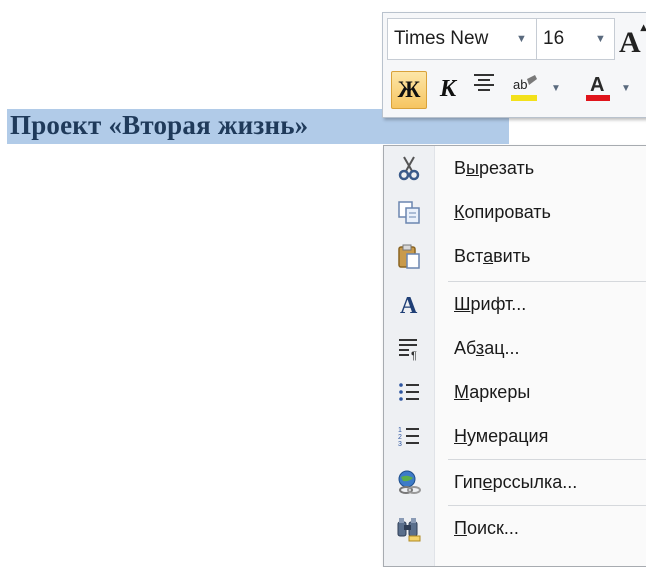 The image size is (646, 567). What do you see at coordinates (409, 392) in the screenshot?
I see `bullets-icon` at bounding box center [409, 392].